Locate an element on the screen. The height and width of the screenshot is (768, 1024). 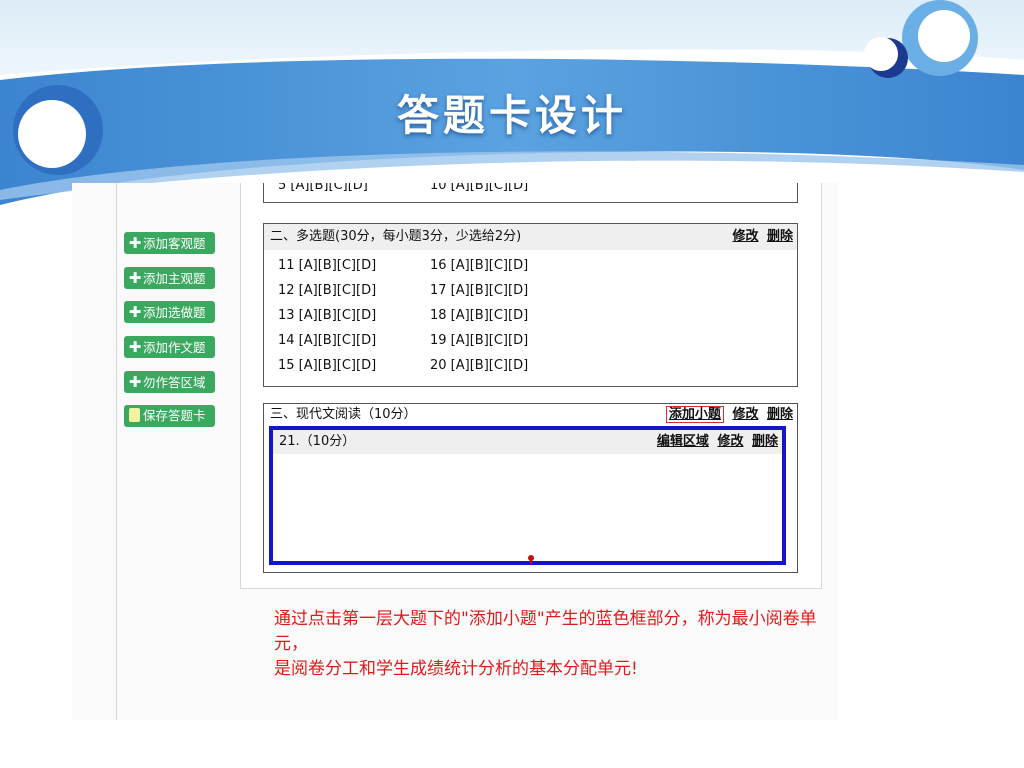
sub-question-title: 21.（10分） is located at coordinates (317, 441).